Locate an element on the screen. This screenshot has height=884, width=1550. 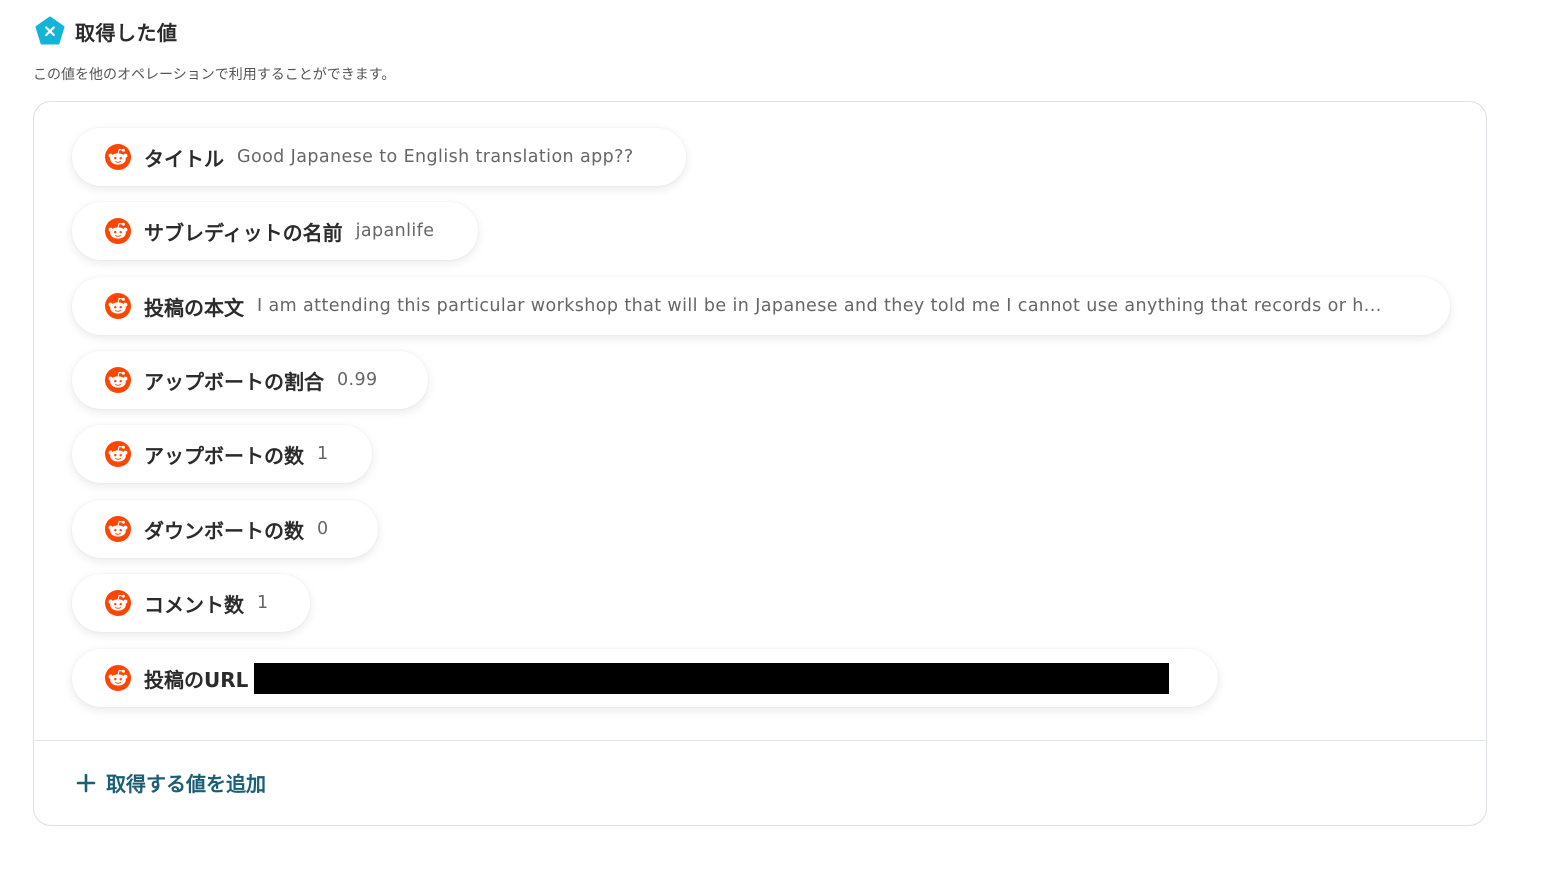
chip-value: japanlife is located at coordinates (395, 231).